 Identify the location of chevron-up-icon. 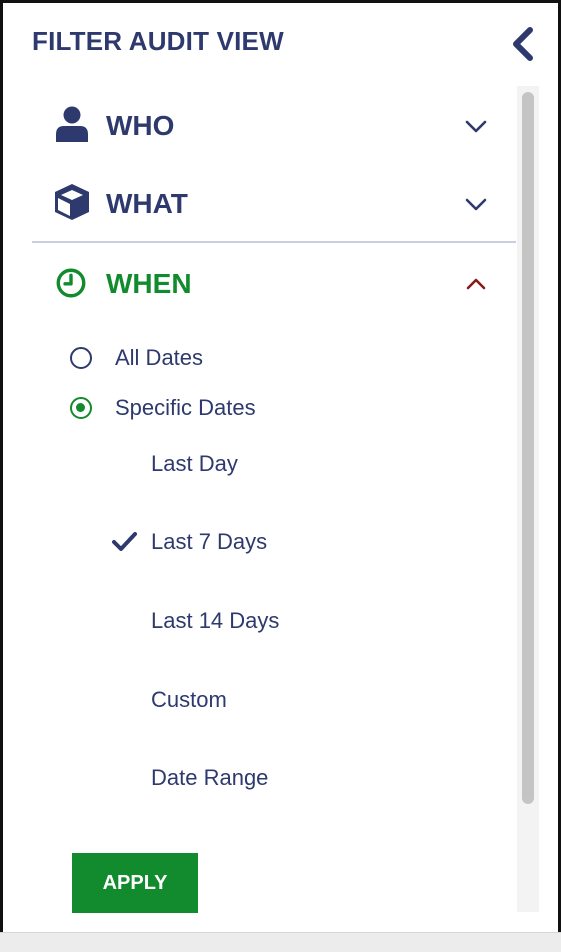
(476, 284).